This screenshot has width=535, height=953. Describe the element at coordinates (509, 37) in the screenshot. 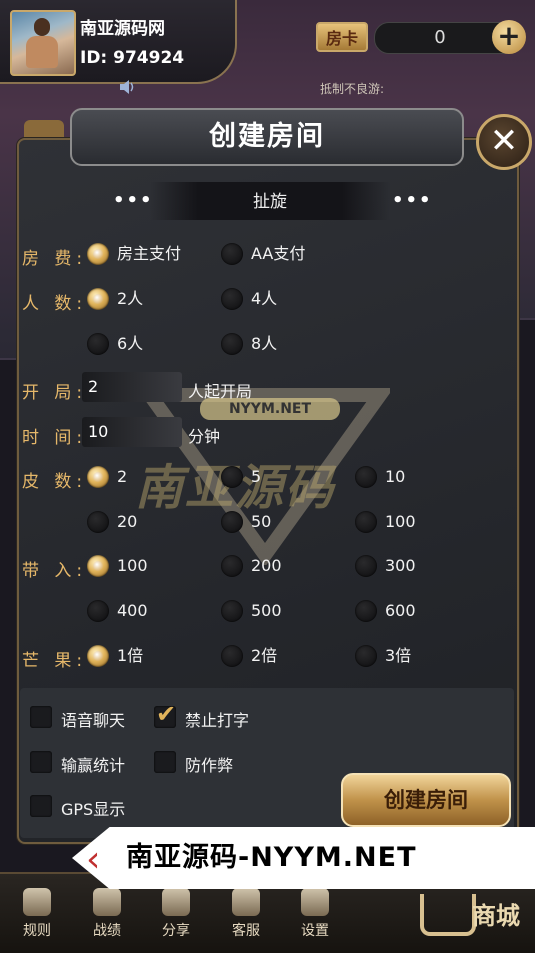

I see `add-card-button: +` at that location.